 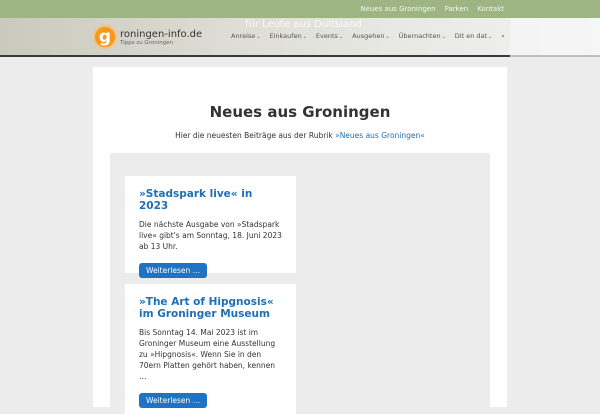 I want to click on search-icon: ⌕, so click(x=503, y=36).